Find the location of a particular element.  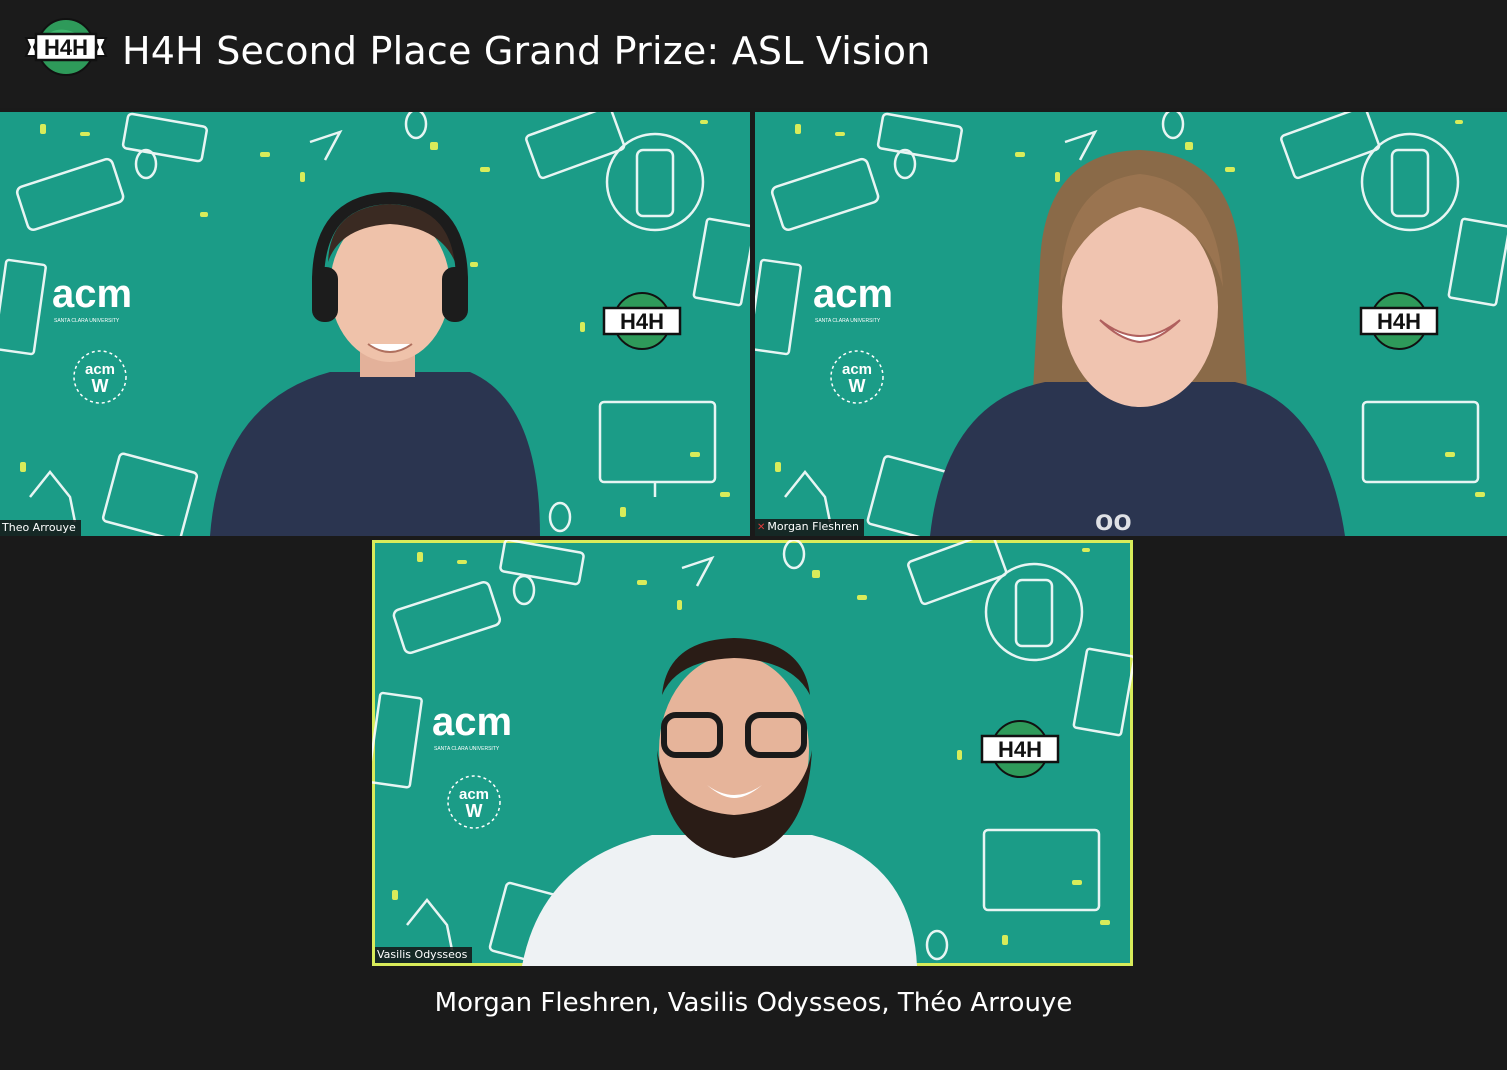

participant-name-label: Vasilis Odysseos is located at coordinates (424, 955).